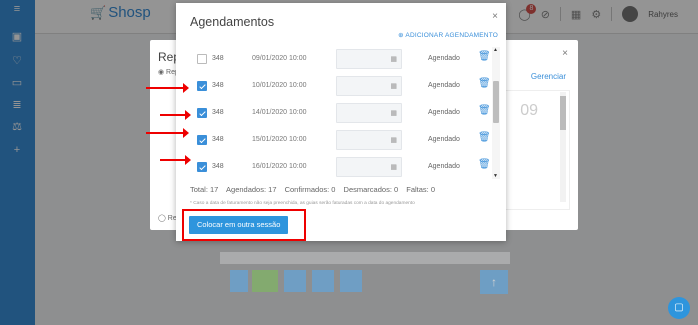  What do you see at coordinates (251, 189) in the screenshot?
I see `agendados-count: Agendados: 17` at bounding box center [251, 189].